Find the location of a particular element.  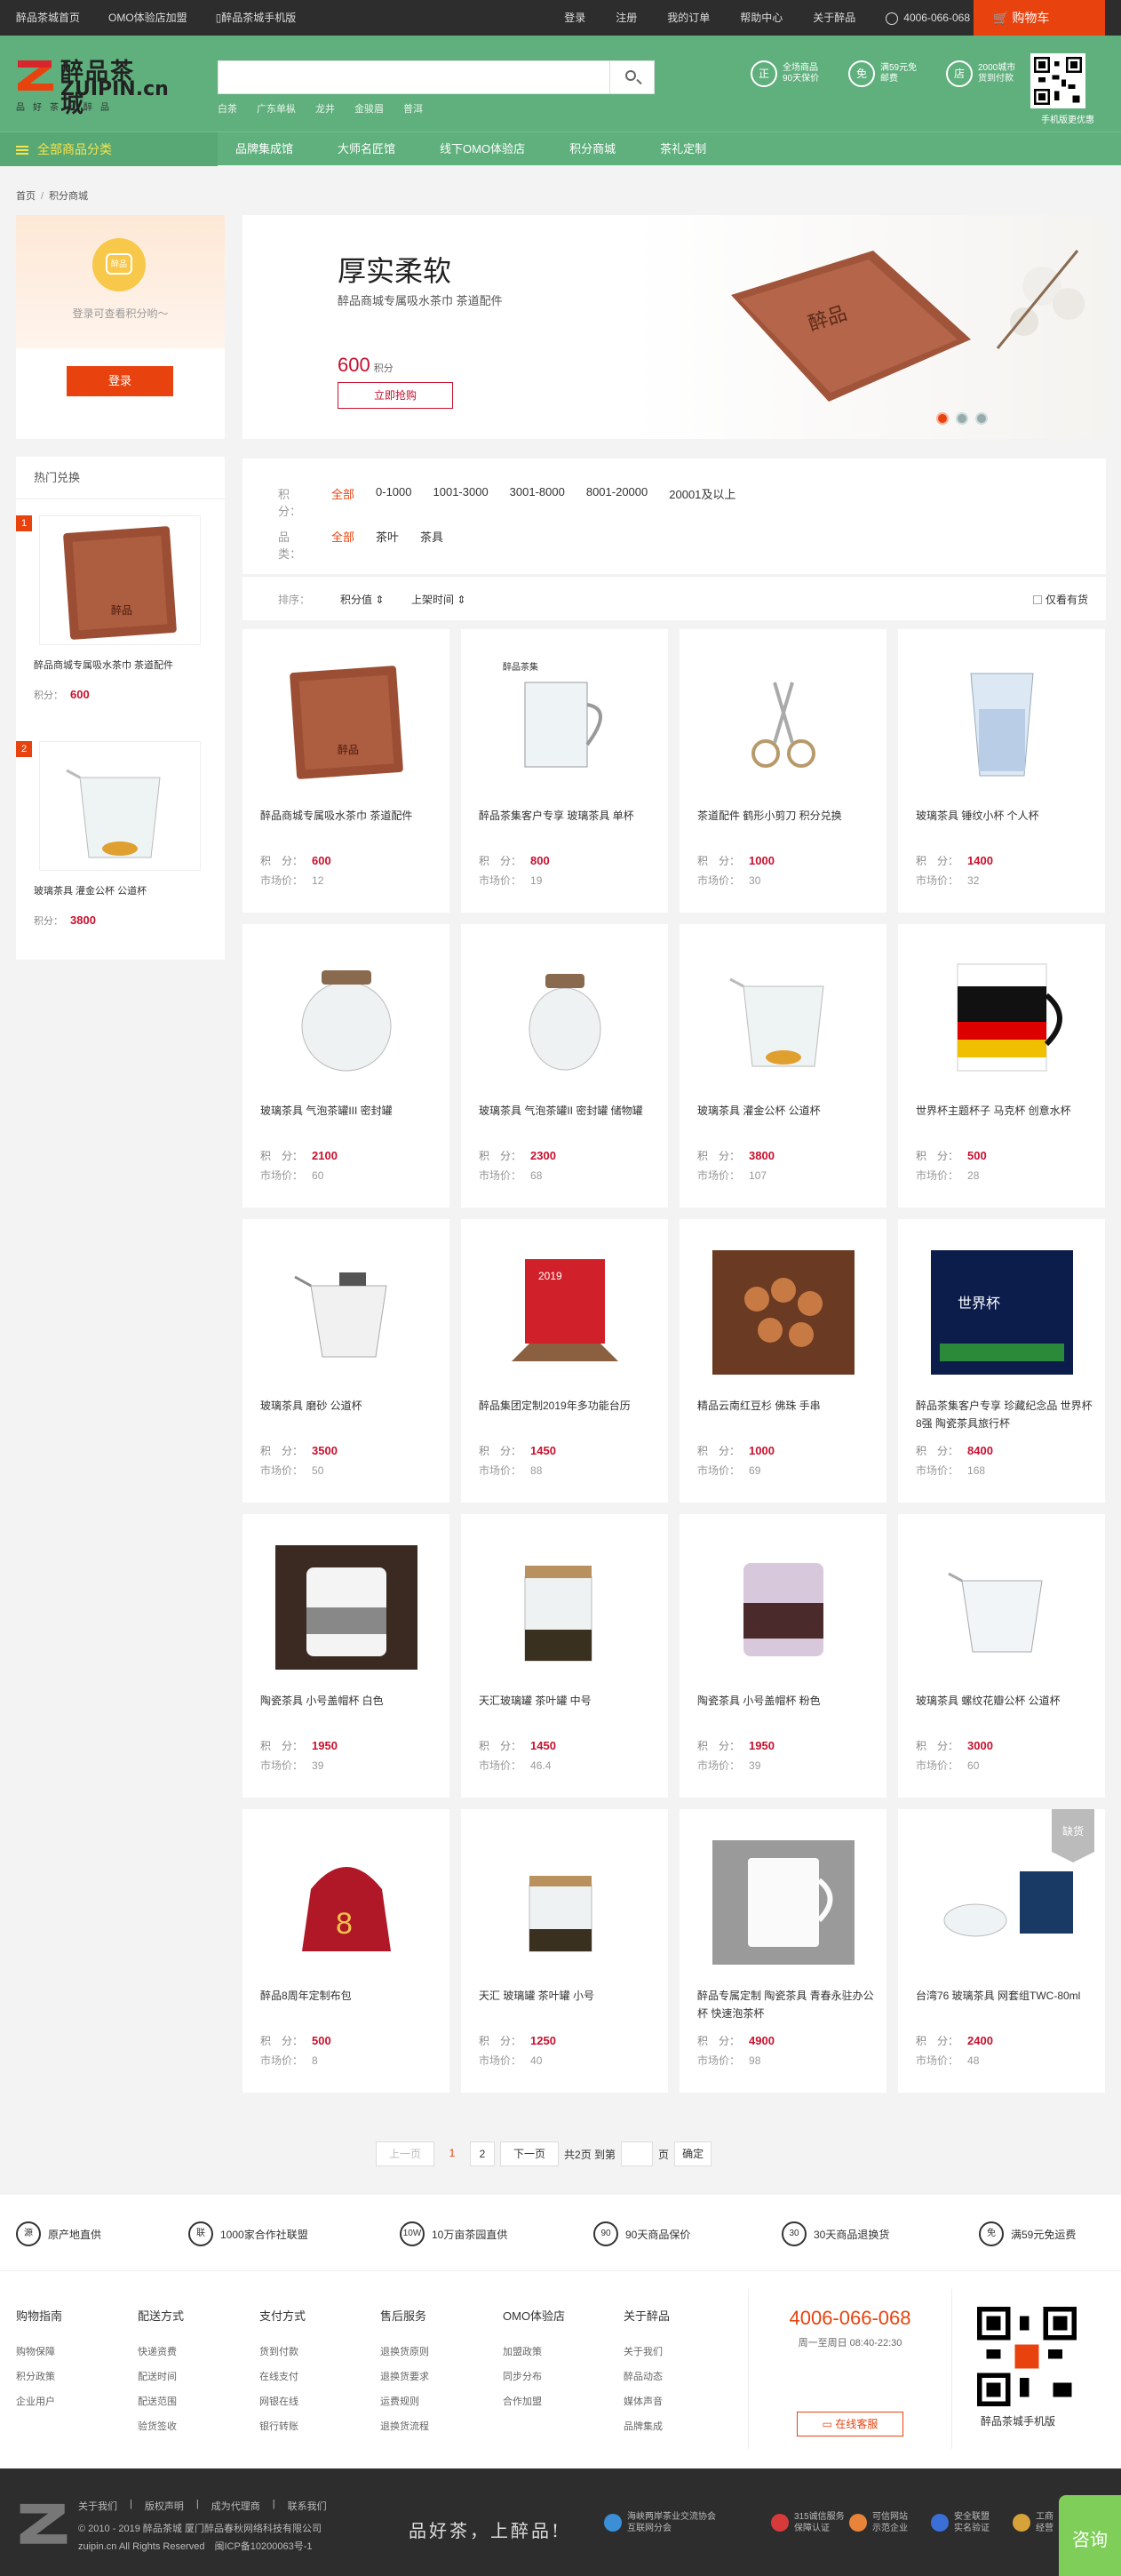

trust-badge: 安全联盟 实名验证 is located at coordinates (960, 2522).